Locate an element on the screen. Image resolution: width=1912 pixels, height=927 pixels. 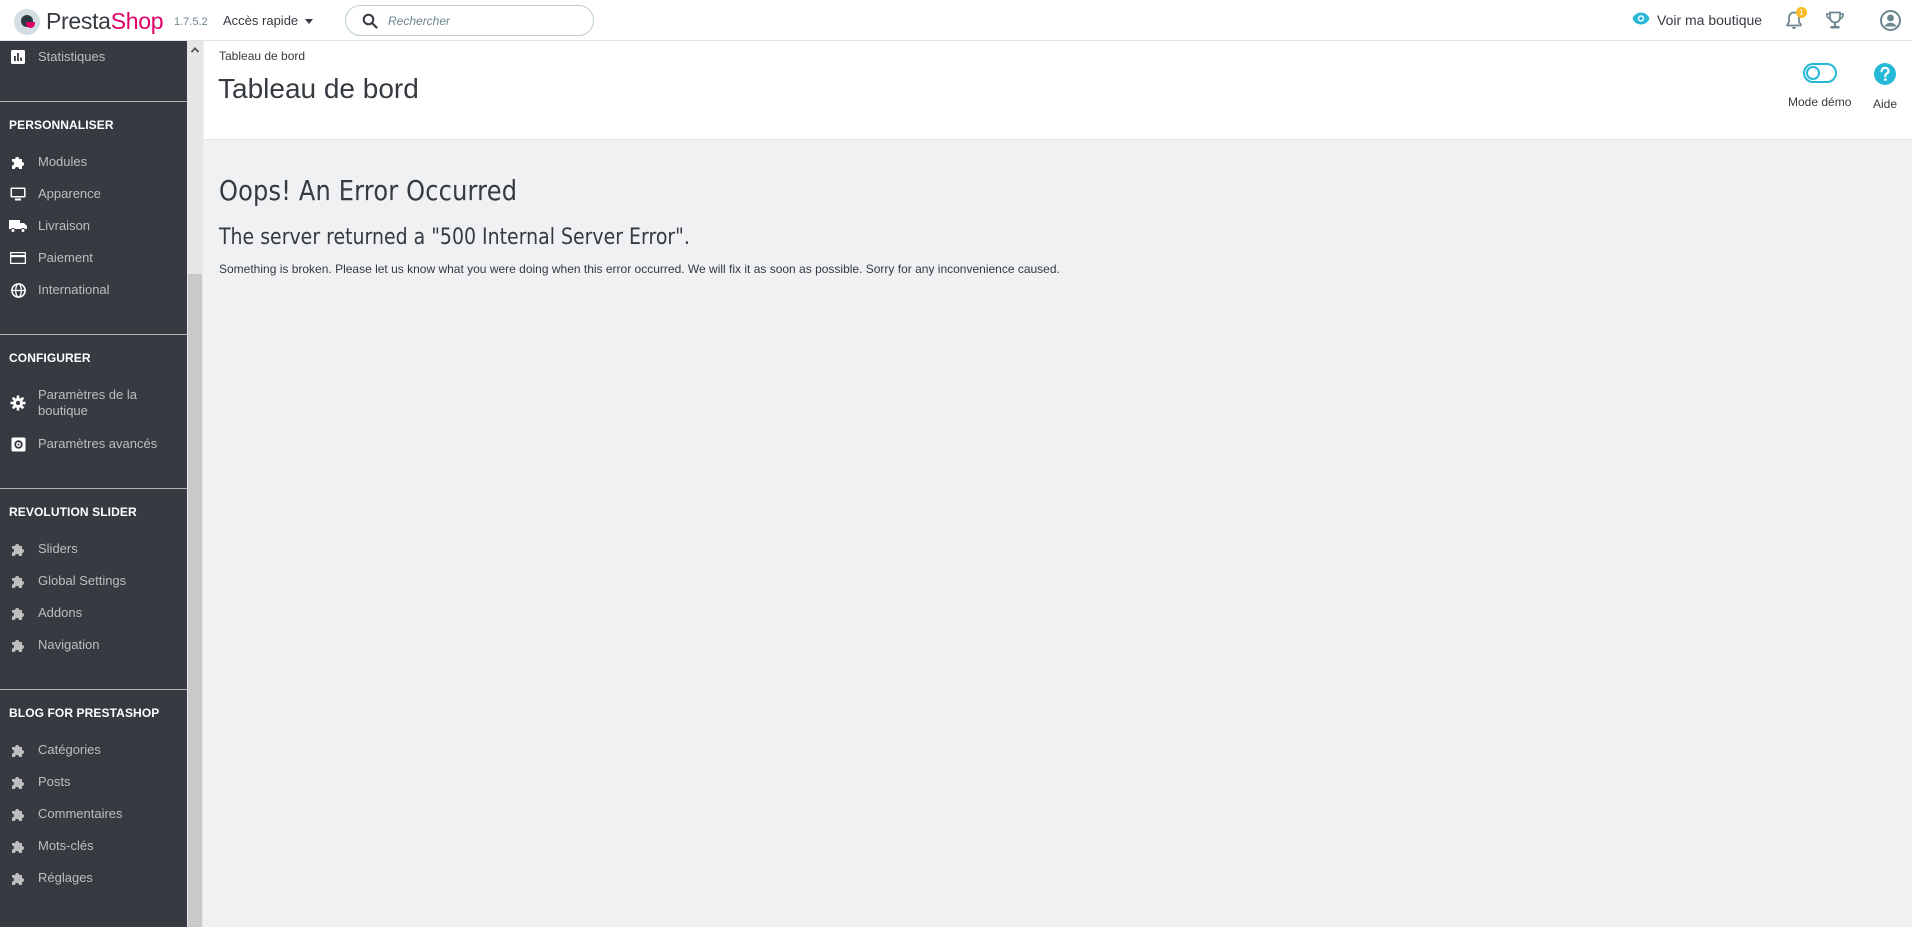
scrollbar-thumb is located at coordinates (195, 600).